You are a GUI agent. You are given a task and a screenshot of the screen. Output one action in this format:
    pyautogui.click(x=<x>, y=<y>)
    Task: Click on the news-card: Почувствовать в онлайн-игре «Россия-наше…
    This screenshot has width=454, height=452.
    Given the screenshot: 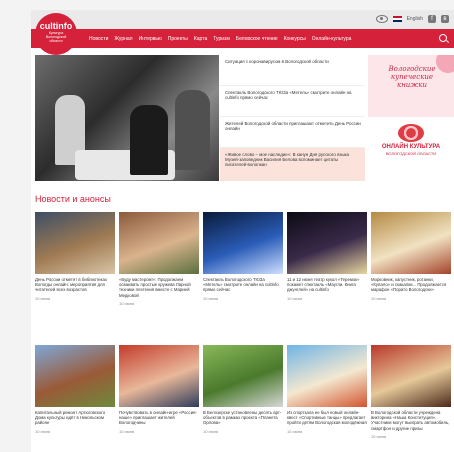 What is the action you would take?
    pyautogui.click(x=159, y=389)
    